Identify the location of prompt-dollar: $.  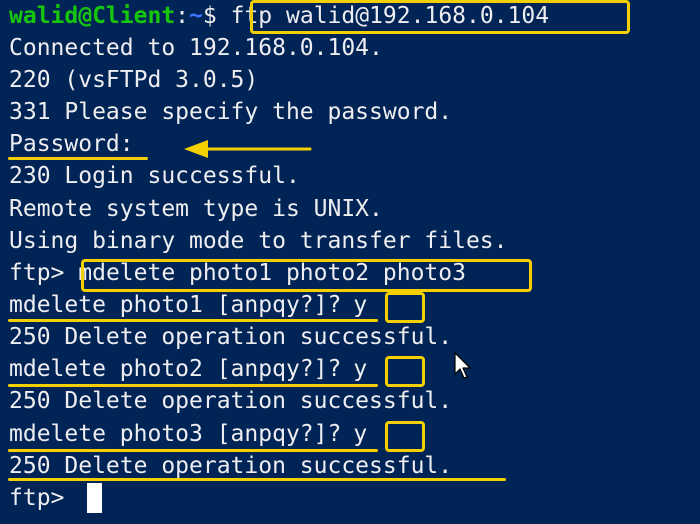
(209, 16).